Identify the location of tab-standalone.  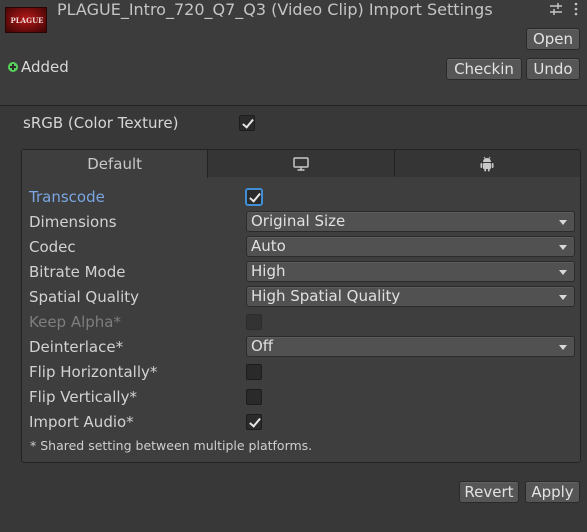
(301, 163).